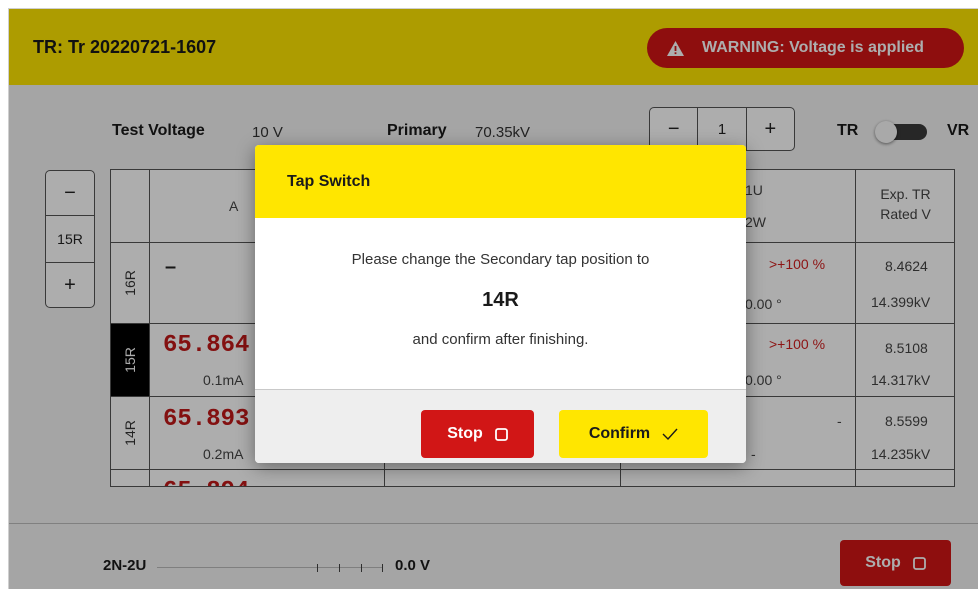 The image size is (978, 589). Describe the element at coordinates (500, 339) in the screenshot. I see `dialog-message-line2: and confirm after finishing.` at that location.